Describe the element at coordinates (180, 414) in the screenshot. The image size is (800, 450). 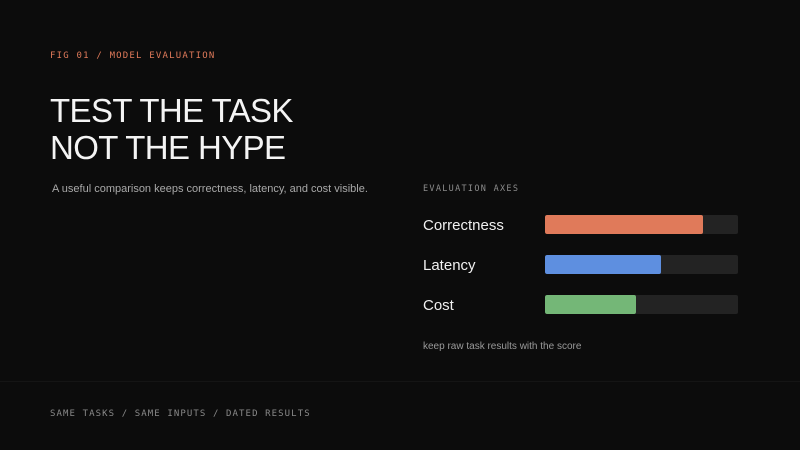
I see `footer-caption: SAME TASKS / SAME INPUTS / DATED RESULTS` at that location.